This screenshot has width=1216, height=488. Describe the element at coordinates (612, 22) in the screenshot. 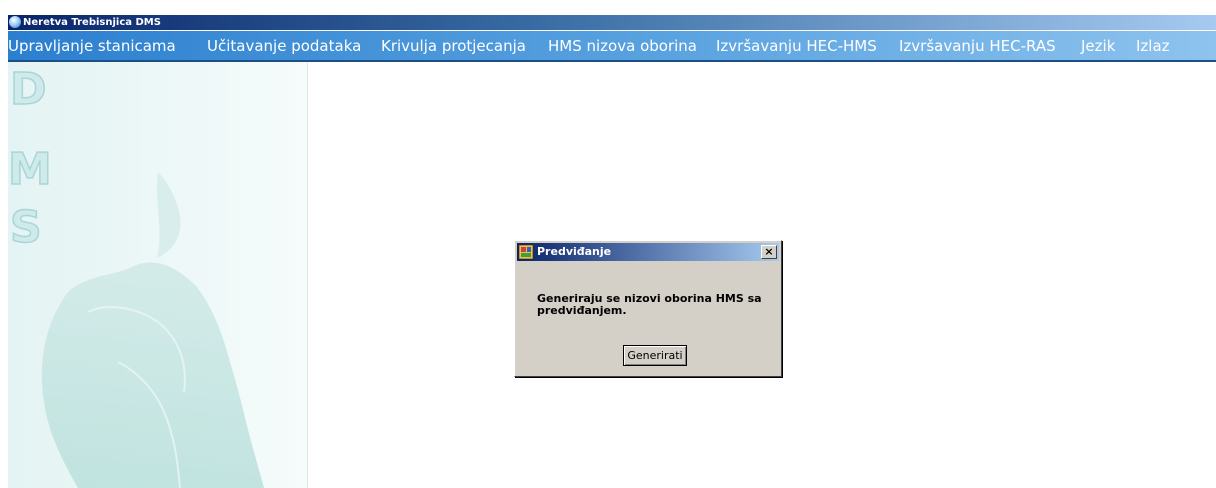

I see `window-titlebar: Neretva Trebisnjica DMS` at that location.